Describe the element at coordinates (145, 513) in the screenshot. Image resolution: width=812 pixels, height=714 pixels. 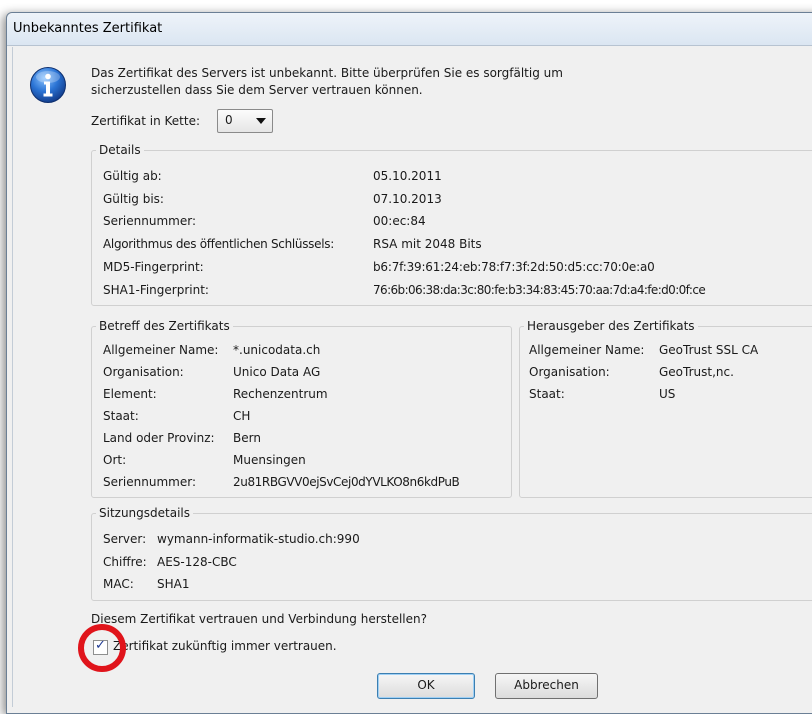
I see `session-legend: Sitzungsdetails` at that location.